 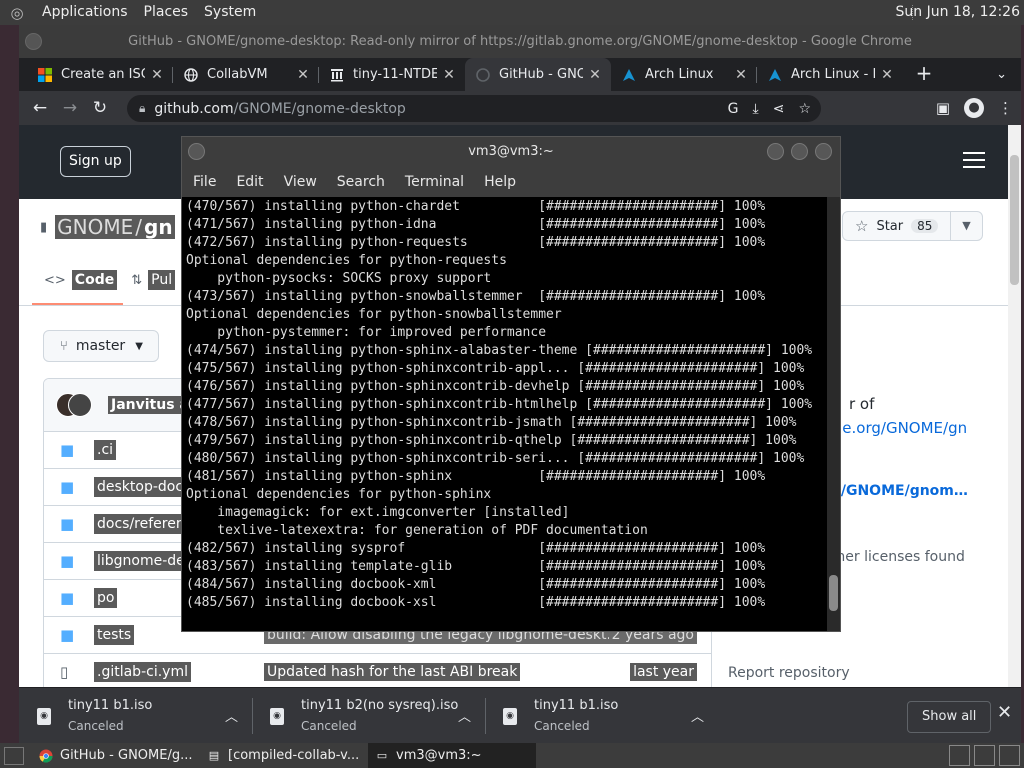 What do you see at coordinates (684, 74) in the screenshot?
I see `tab-arch-linux: Arch Linux ✕` at bounding box center [684, 74].